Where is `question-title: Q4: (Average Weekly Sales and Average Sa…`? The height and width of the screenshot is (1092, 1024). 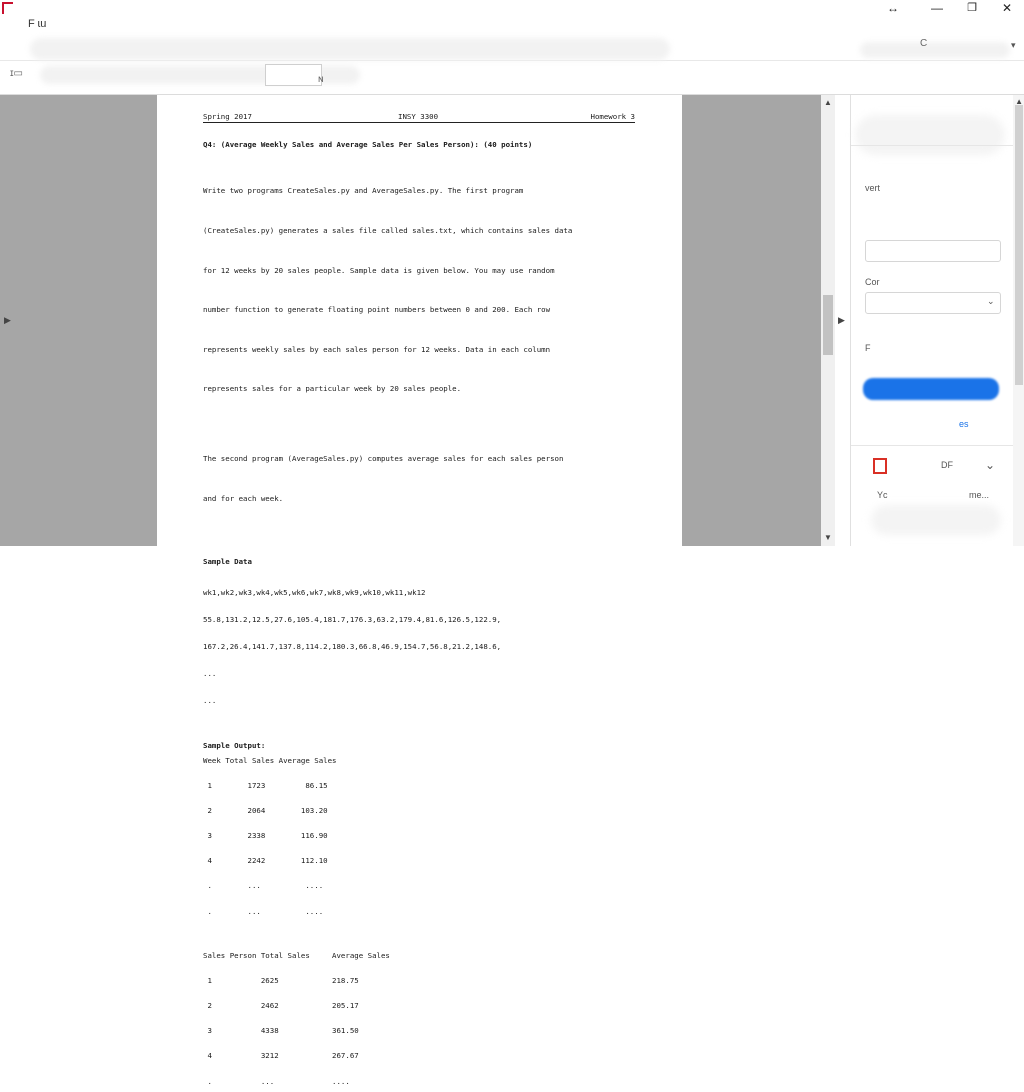 question-title: Q4: (Average Weekly Sales and Average Sa… is located at coordinates (368, 144).